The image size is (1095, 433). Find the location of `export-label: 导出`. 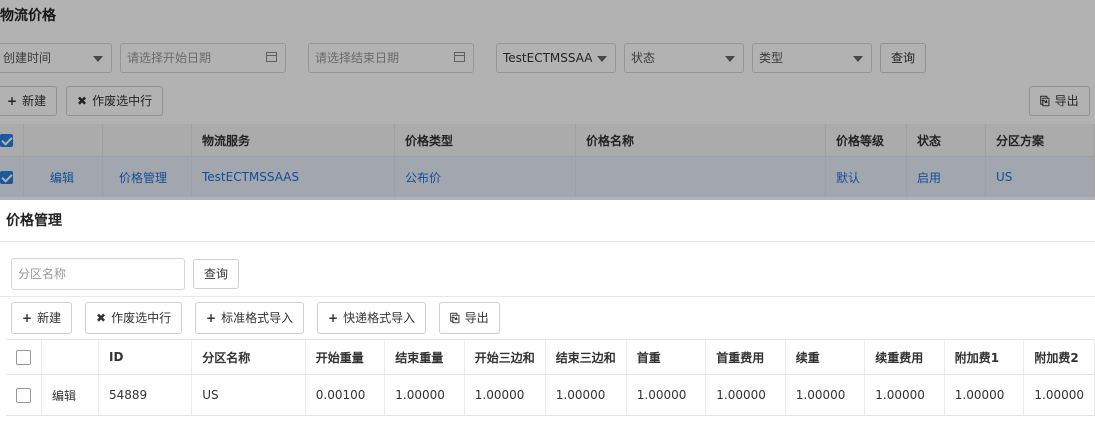

export-label: 导出 is located at coordinates (1066, 101).